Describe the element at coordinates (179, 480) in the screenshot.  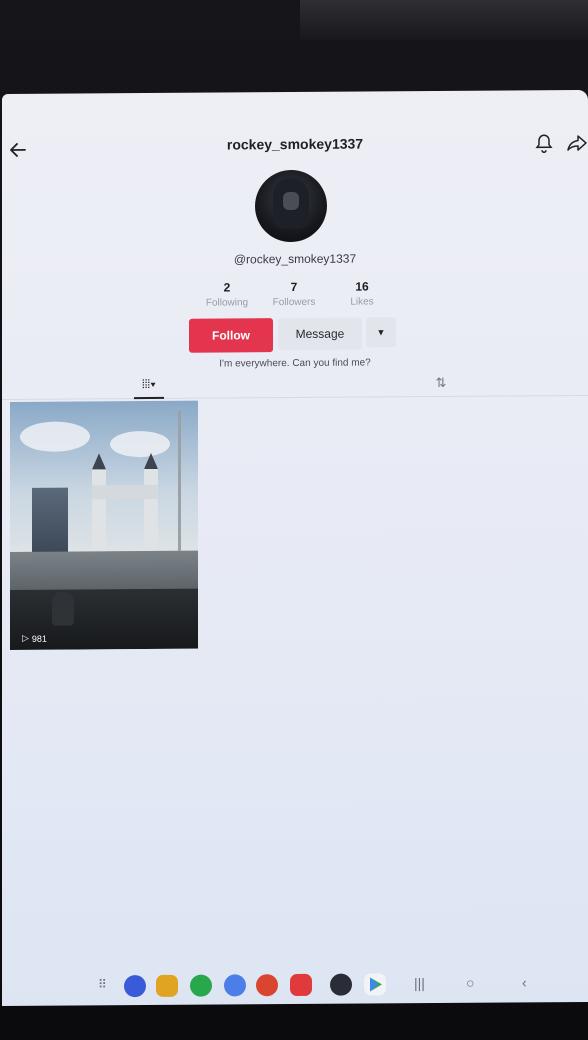
I see `thumb-lamp-post` at that location.